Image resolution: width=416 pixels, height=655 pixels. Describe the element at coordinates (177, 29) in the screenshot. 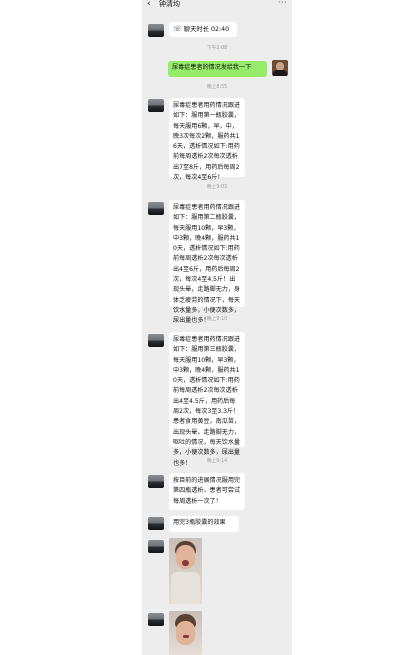

I see `phone-icon: ☏` at that location.